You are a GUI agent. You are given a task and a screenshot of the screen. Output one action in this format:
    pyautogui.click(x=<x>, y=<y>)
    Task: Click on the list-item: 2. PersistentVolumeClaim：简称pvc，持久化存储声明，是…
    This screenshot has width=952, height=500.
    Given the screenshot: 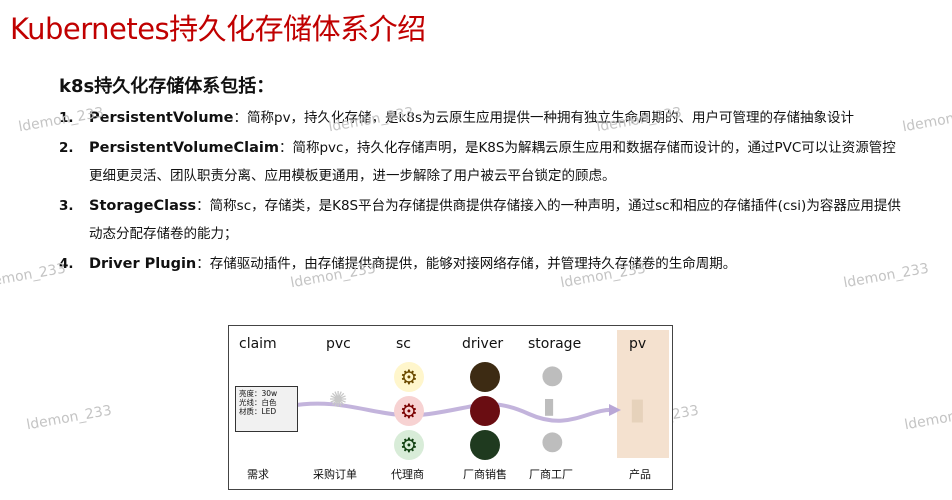 What is the action you would take?
    pyautogui.click(x=484, y=162)
    